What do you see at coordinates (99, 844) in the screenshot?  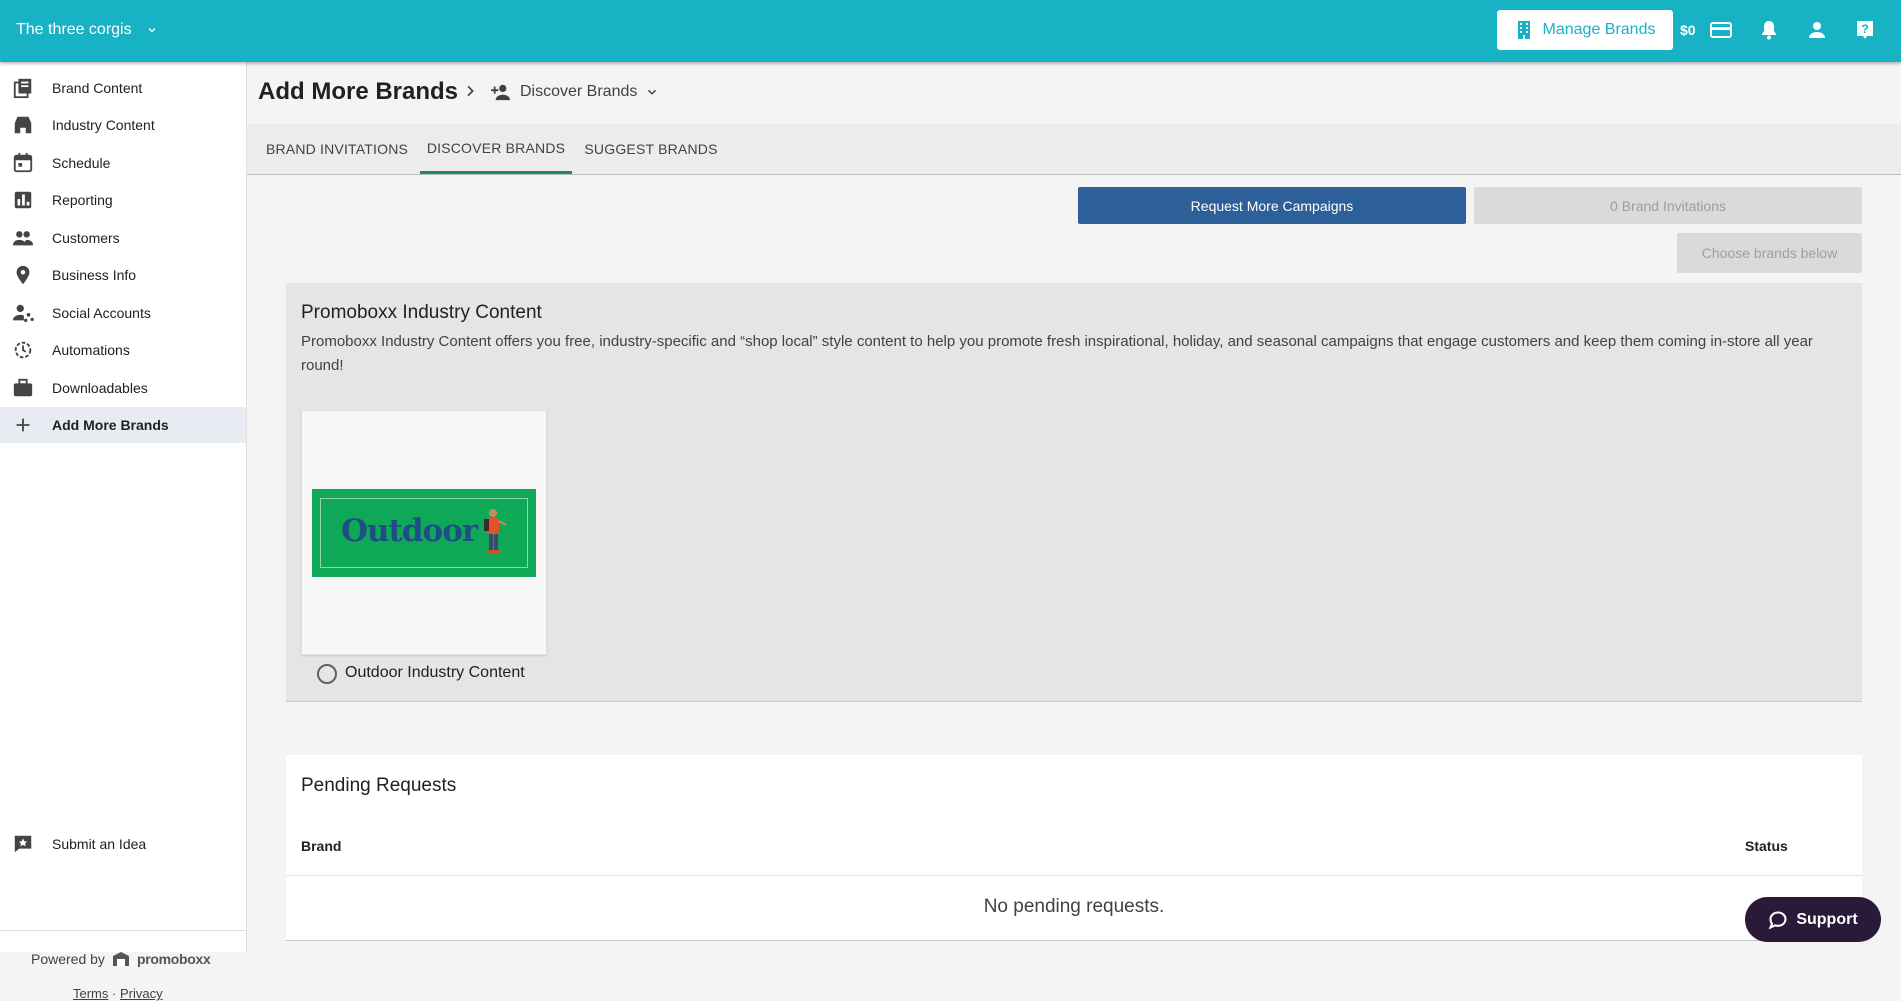 I see `submit-idea-label: Submit an Idea` at bounding box center [99, 844].